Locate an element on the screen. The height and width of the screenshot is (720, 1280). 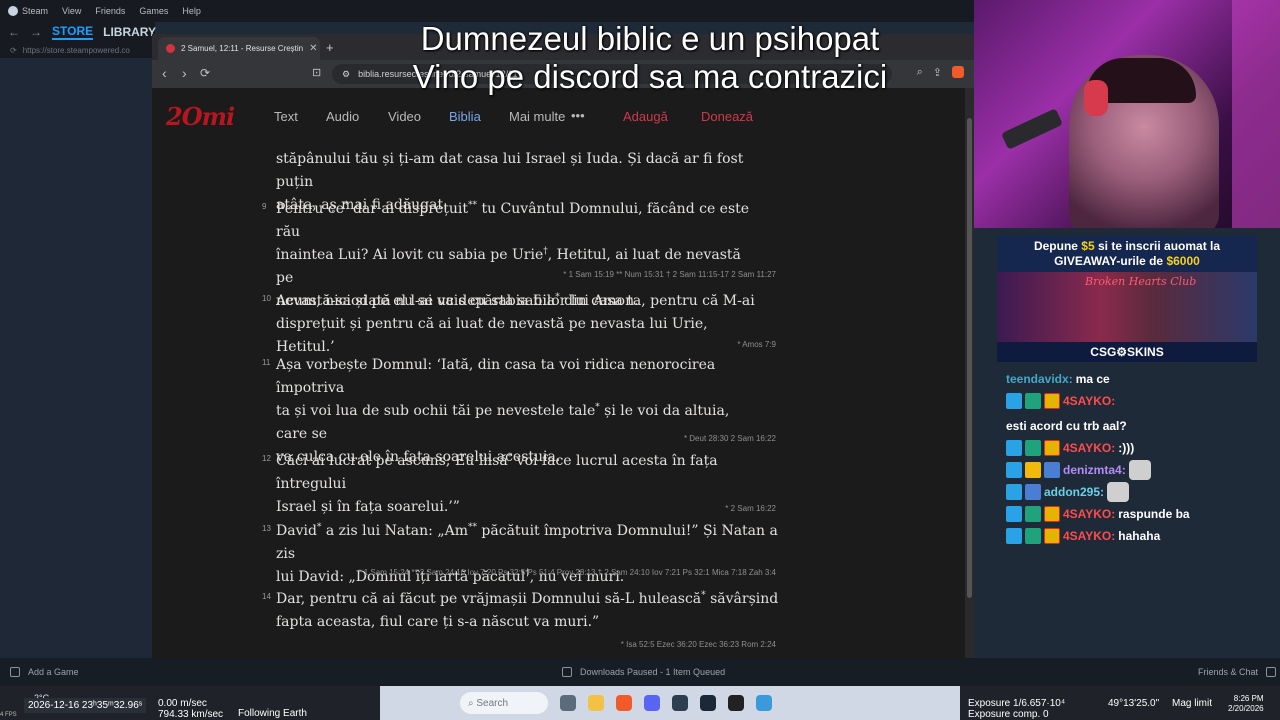
cross-references: * Deut 28:30 2 Sam 16:22 is located at coordinates (730, 438).